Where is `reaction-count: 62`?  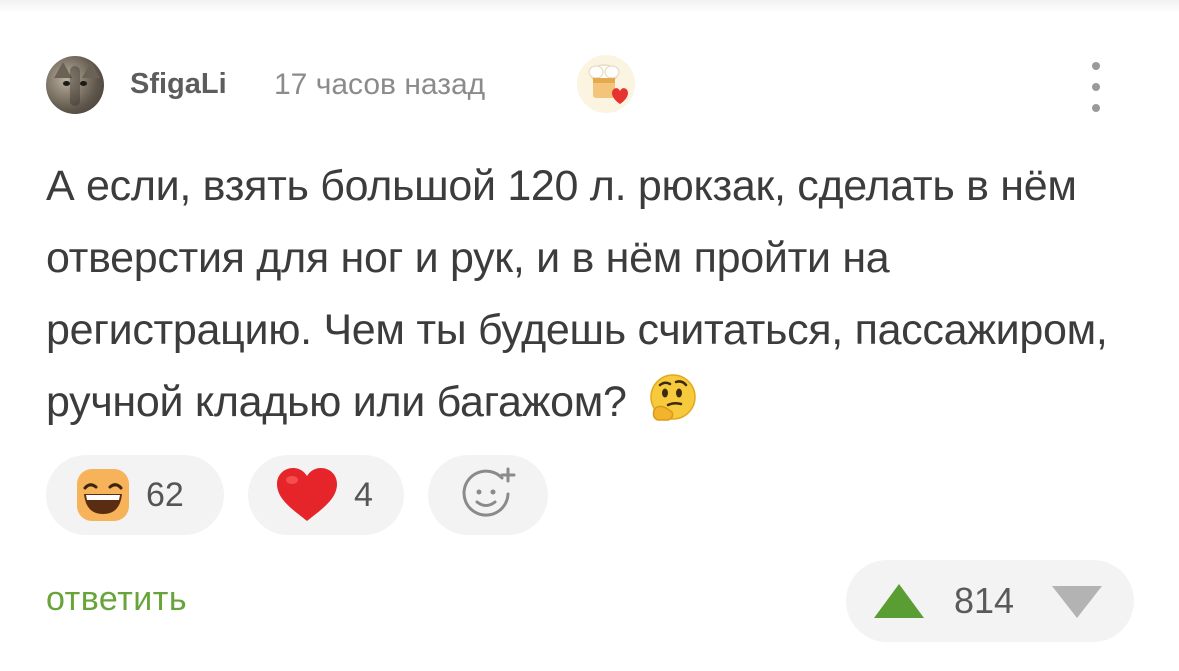
reaction-count: 62 is located at coordinates (165, 494).